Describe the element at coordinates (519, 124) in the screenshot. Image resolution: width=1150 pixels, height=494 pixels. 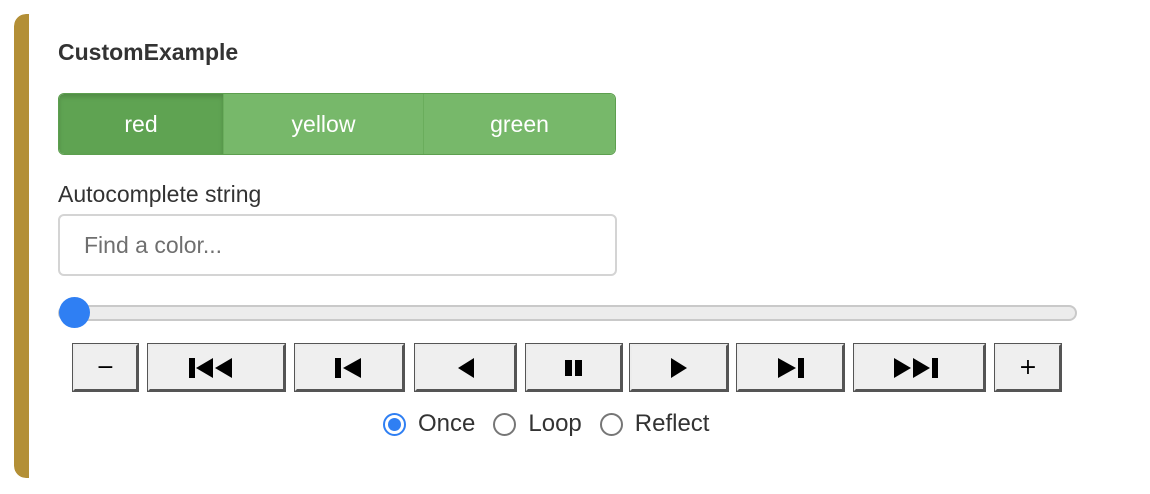
I see `color-button-green: green` at that location.